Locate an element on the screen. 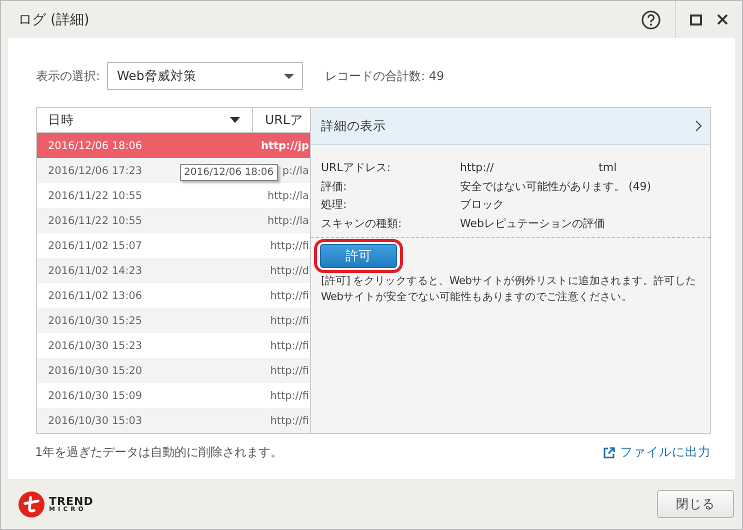 The image size is (743, 530). chevron-icon is located at coordinates (698, 126).